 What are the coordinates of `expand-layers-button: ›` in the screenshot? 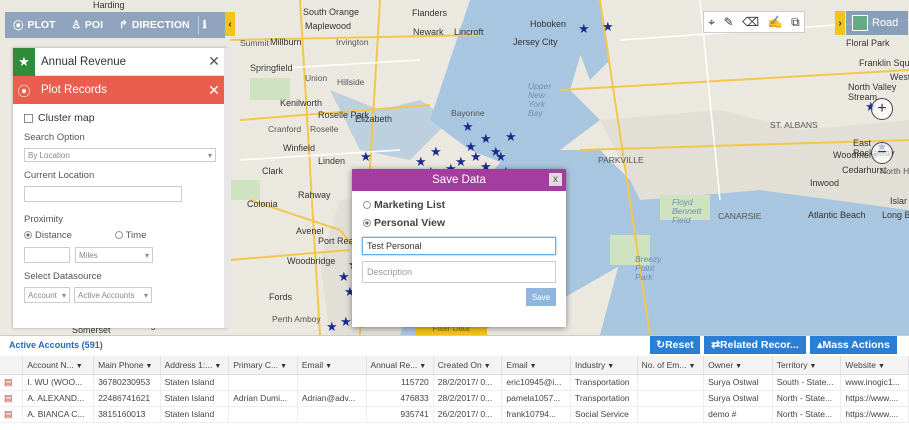 It's located at (840, 23).